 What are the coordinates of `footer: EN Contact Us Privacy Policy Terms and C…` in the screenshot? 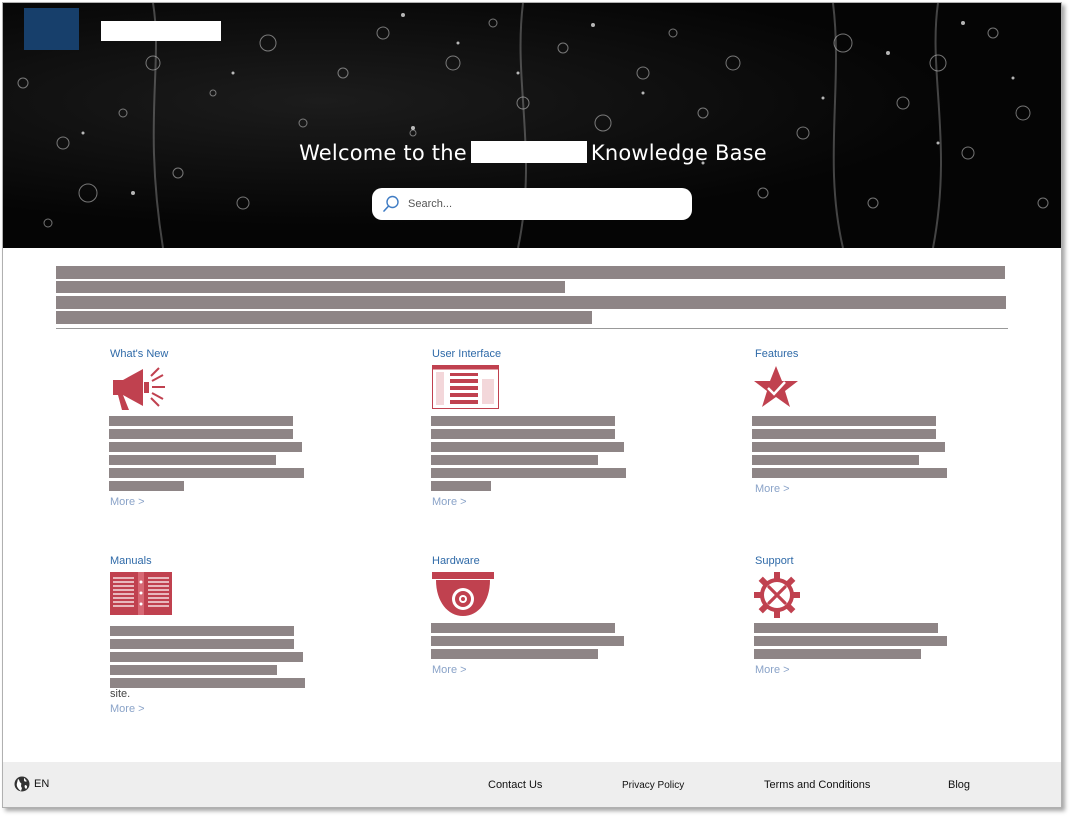 It's located at (532, 784).